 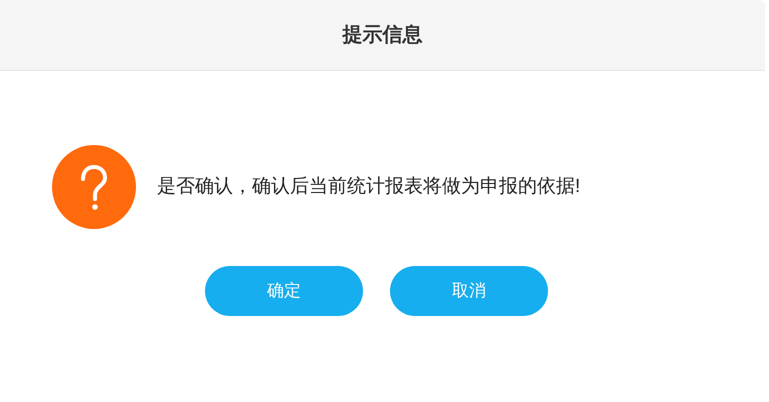 What do you see at coordinates (284, 291) in the screenshot?
I see `dialog-button: 确定` at bounding box center [284, 291].